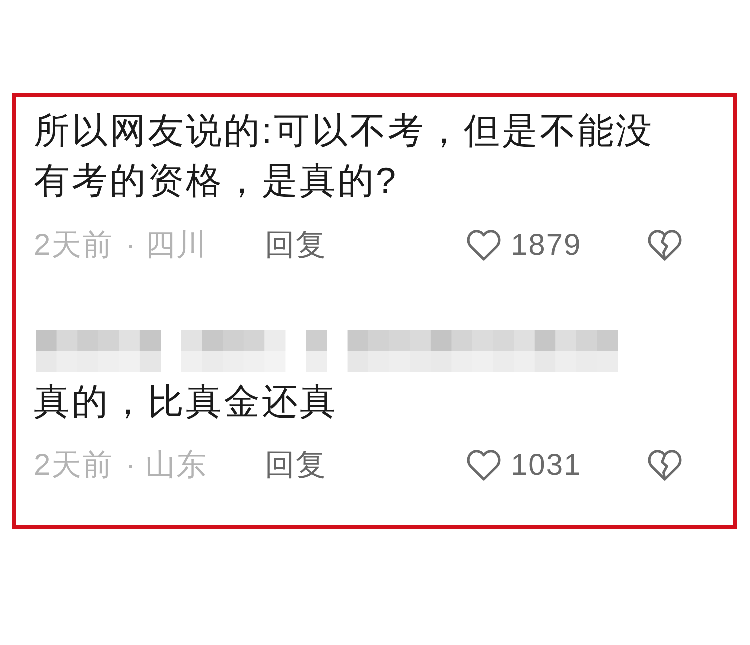 Image resolution: width=750 pixels, height=645 pixels. Describe the element at coordinates (186, 402) in the screenshot. I see `comment-text: 真的，比真金还真` at that location.